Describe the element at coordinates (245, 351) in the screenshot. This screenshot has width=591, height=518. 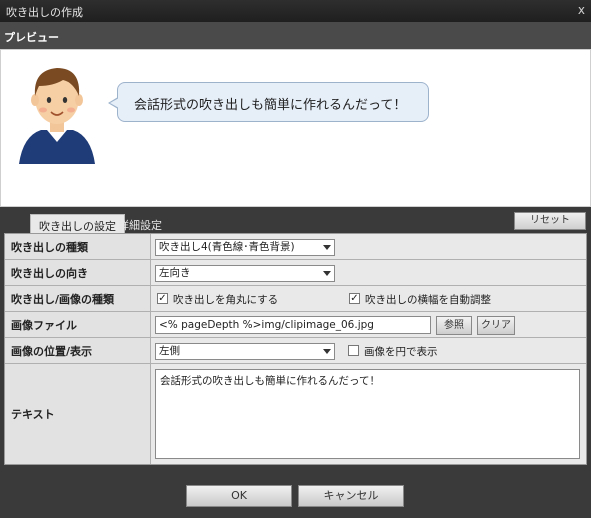
I see `image-position-select: 左側` at that location.